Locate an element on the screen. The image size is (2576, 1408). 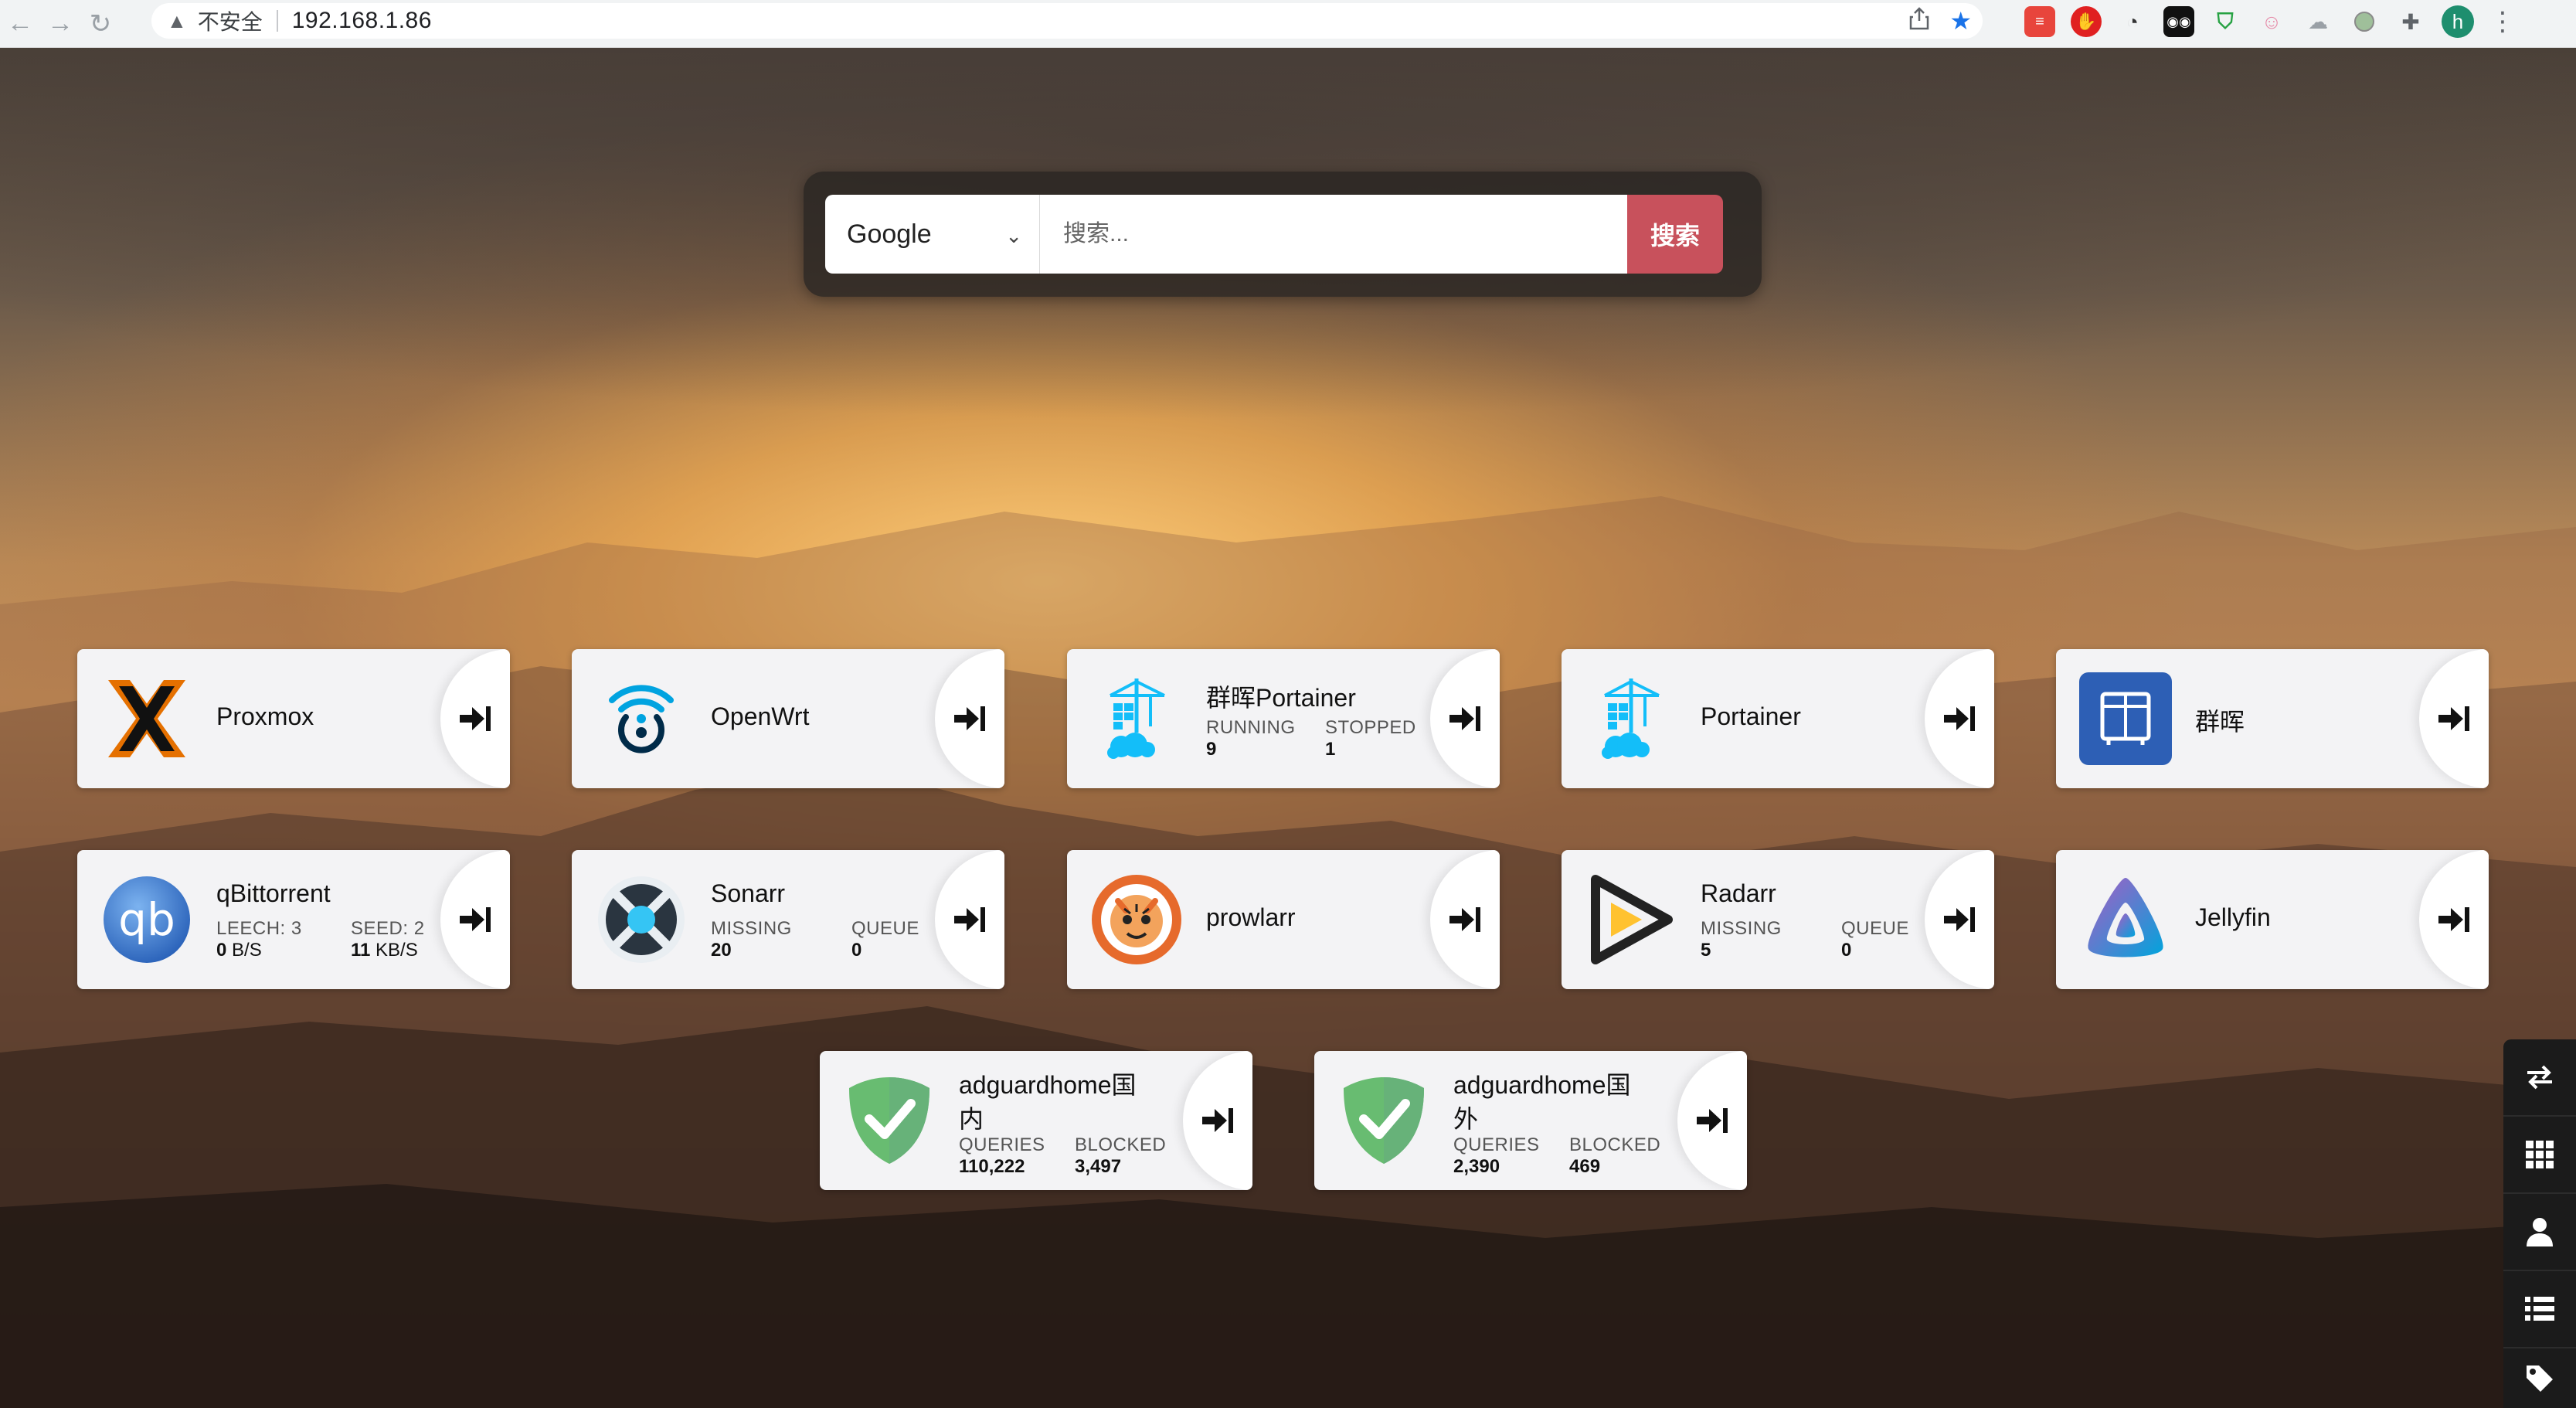
stat-value: 3,497 is located at coordinates (1098, 1166).